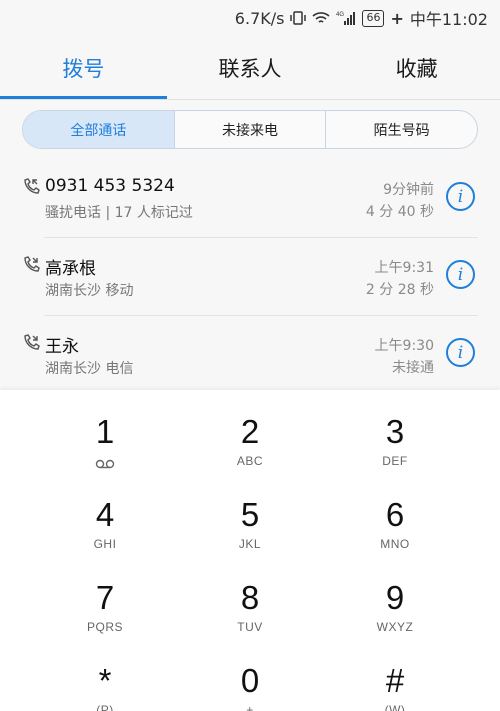 The image size is (500, 711). I want to click on key-digit: #, so click(395, 680).